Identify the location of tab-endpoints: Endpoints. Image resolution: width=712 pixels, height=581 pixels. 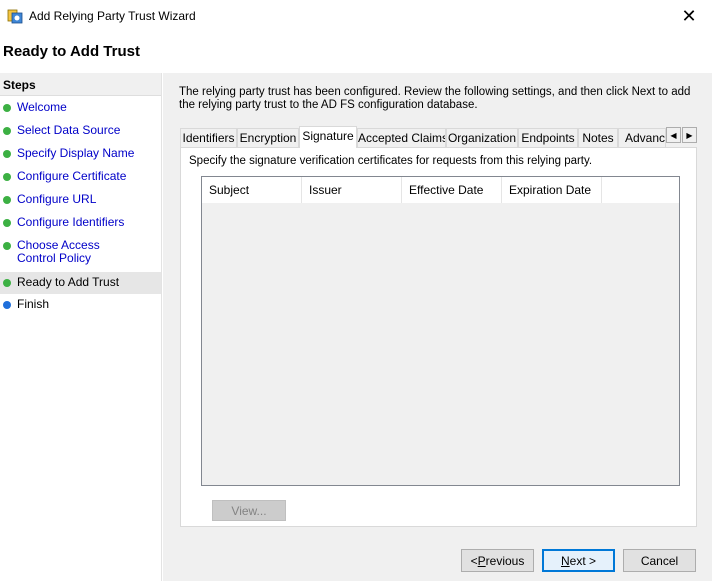
(548, 137).